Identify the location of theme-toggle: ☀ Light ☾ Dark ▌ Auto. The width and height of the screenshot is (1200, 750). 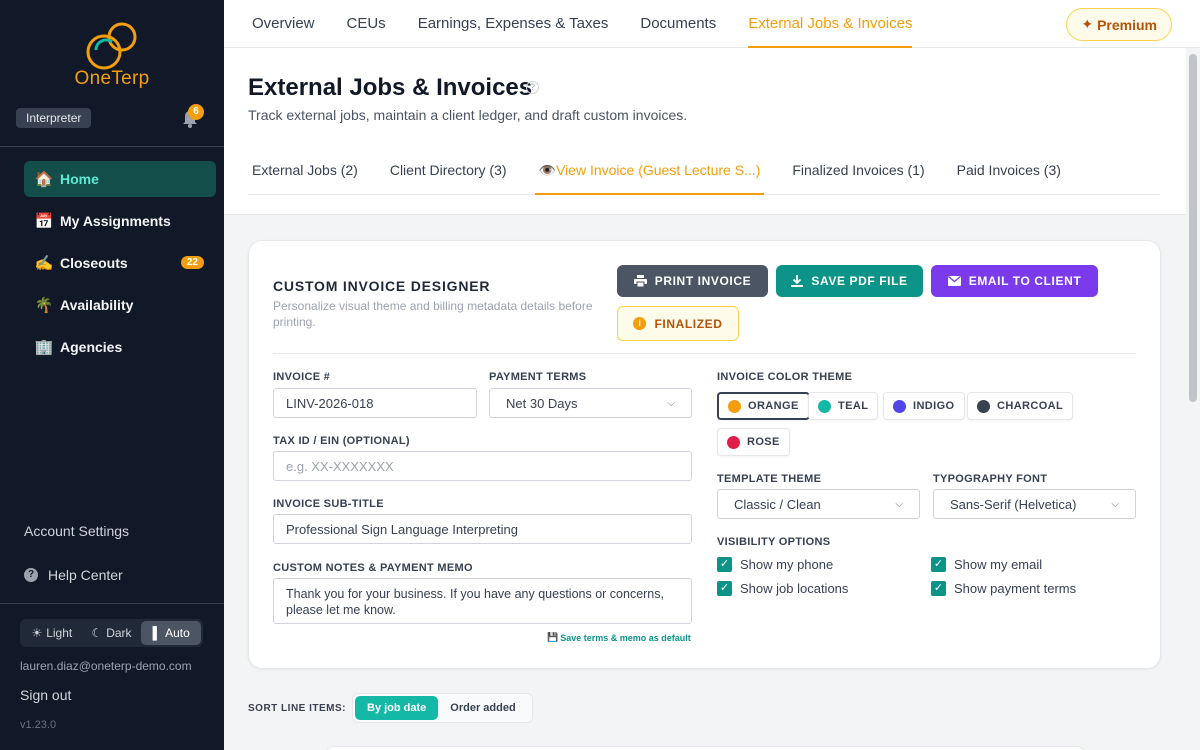
(111, 633).